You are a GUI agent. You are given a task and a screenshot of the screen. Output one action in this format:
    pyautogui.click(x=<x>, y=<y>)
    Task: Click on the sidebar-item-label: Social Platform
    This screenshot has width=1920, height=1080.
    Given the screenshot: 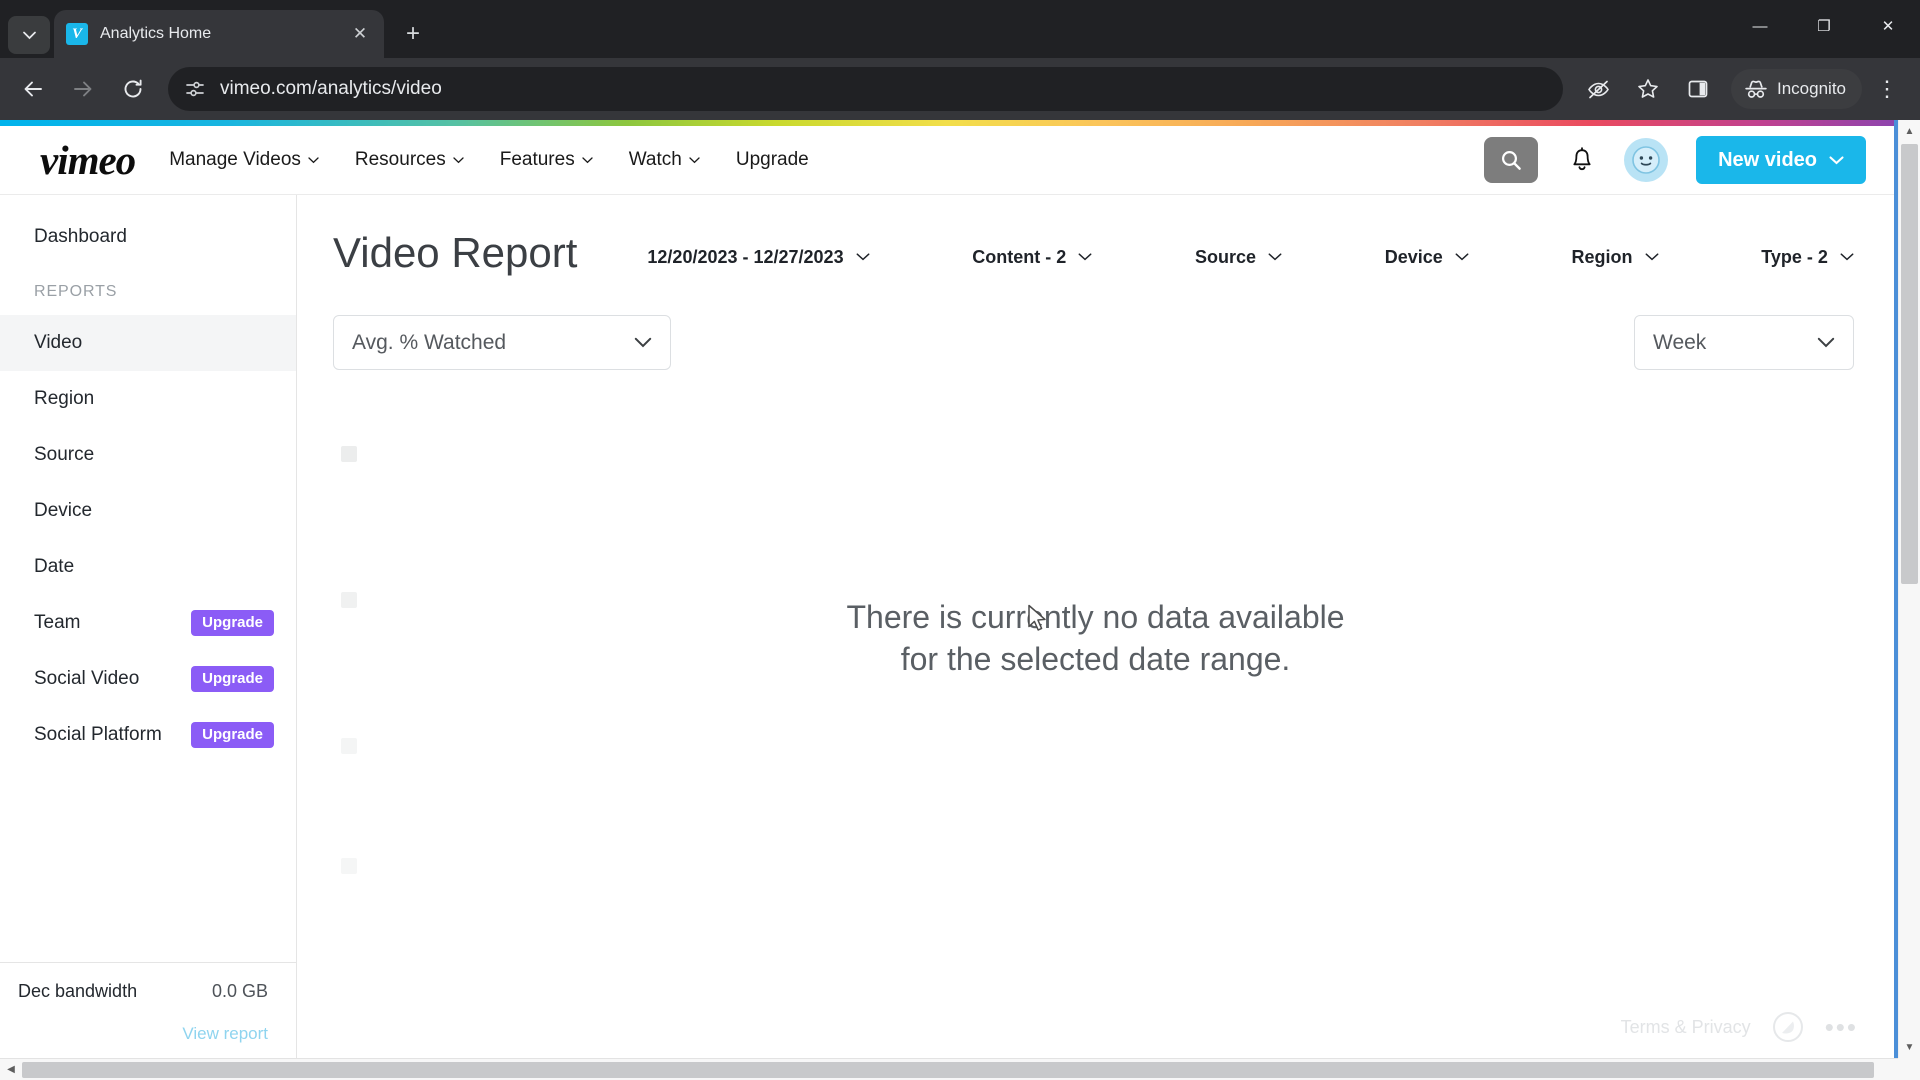 What is the action you would take?
    pyautogui.click(x=98, y=734)
    